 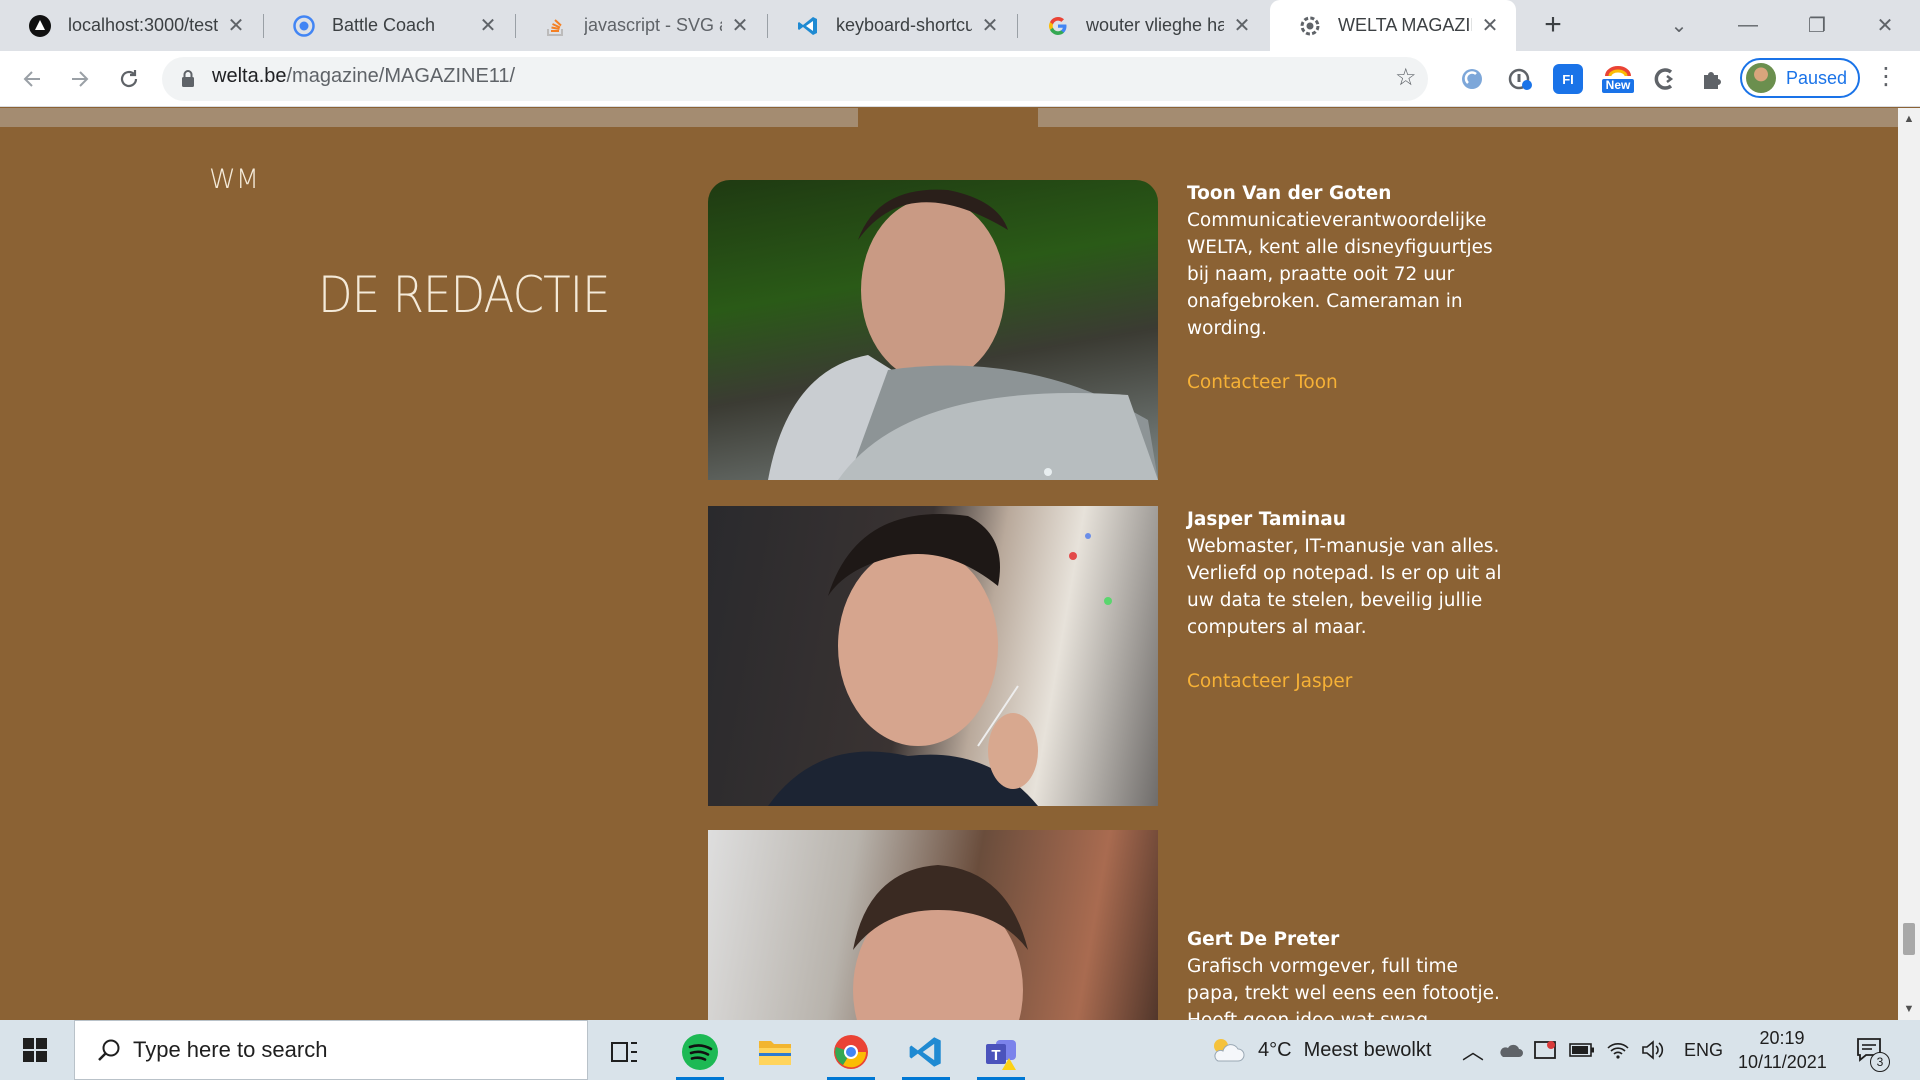 I want to click on tab-battle-coach: Battle Coach ✕, so click(x=389, y=25).